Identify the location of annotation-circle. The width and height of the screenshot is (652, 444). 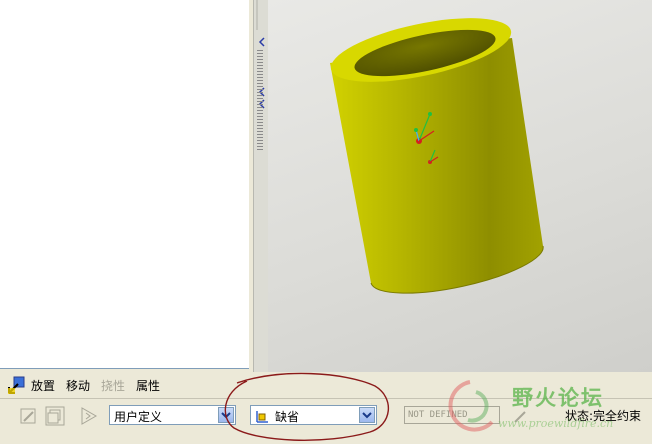
(307, 406).